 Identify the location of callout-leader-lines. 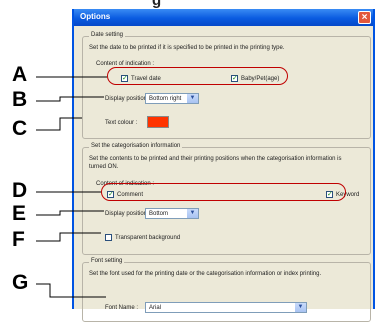
(71, 187).